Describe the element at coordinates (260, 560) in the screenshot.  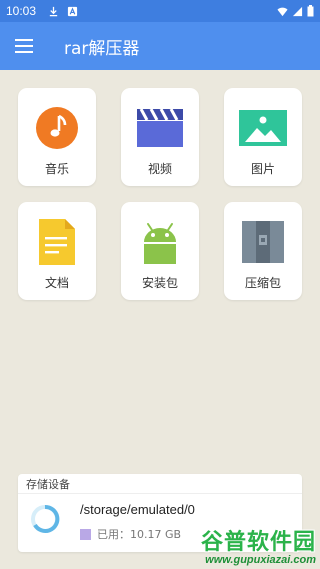
I see `watermark-sub: www.gupuxiazai.com` at that location.